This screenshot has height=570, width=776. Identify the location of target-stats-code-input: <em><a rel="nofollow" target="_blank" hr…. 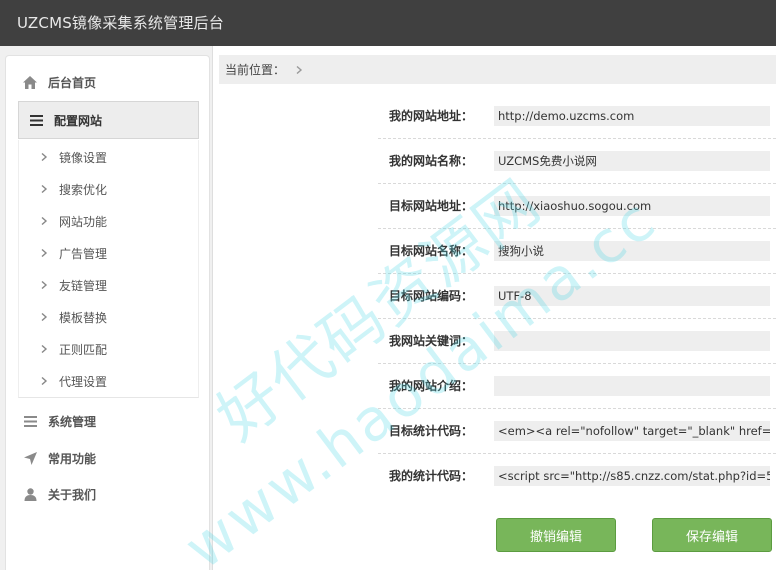
(632, 431).